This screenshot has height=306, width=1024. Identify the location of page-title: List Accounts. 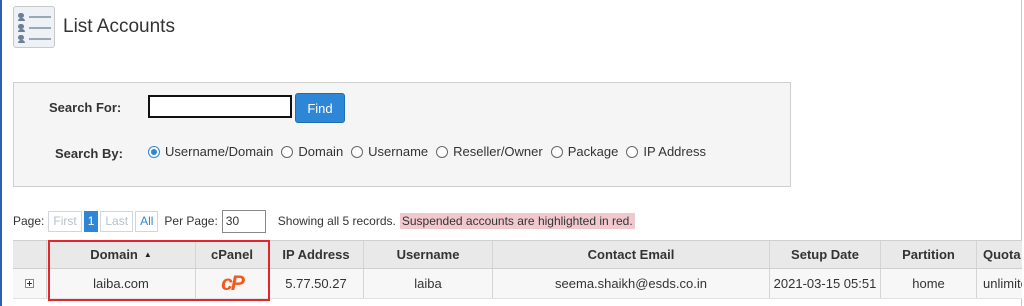
(119, 26).